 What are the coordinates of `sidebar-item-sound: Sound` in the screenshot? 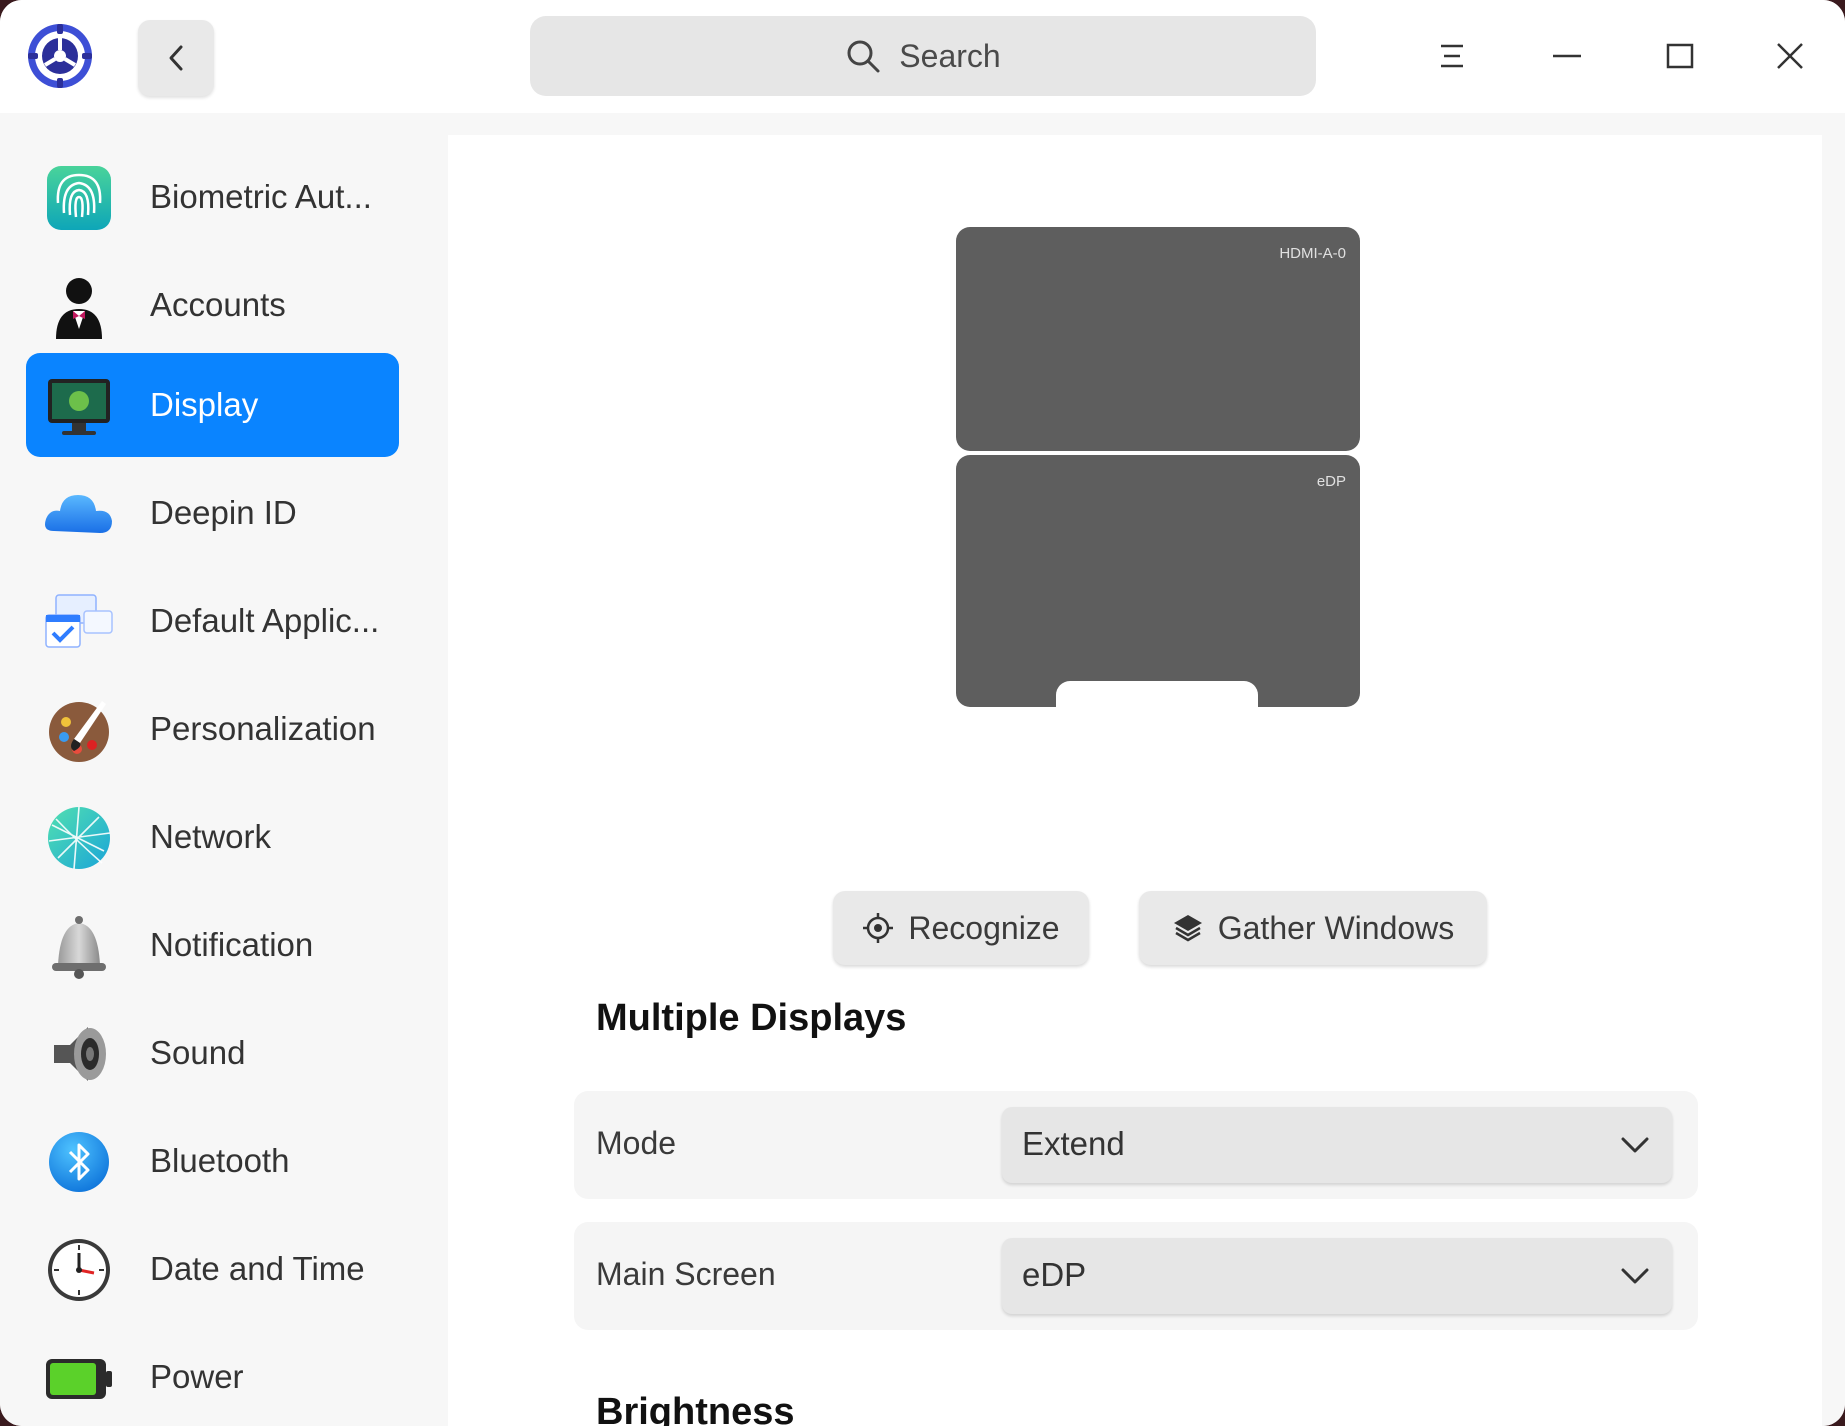 It's located at (212, 1053).